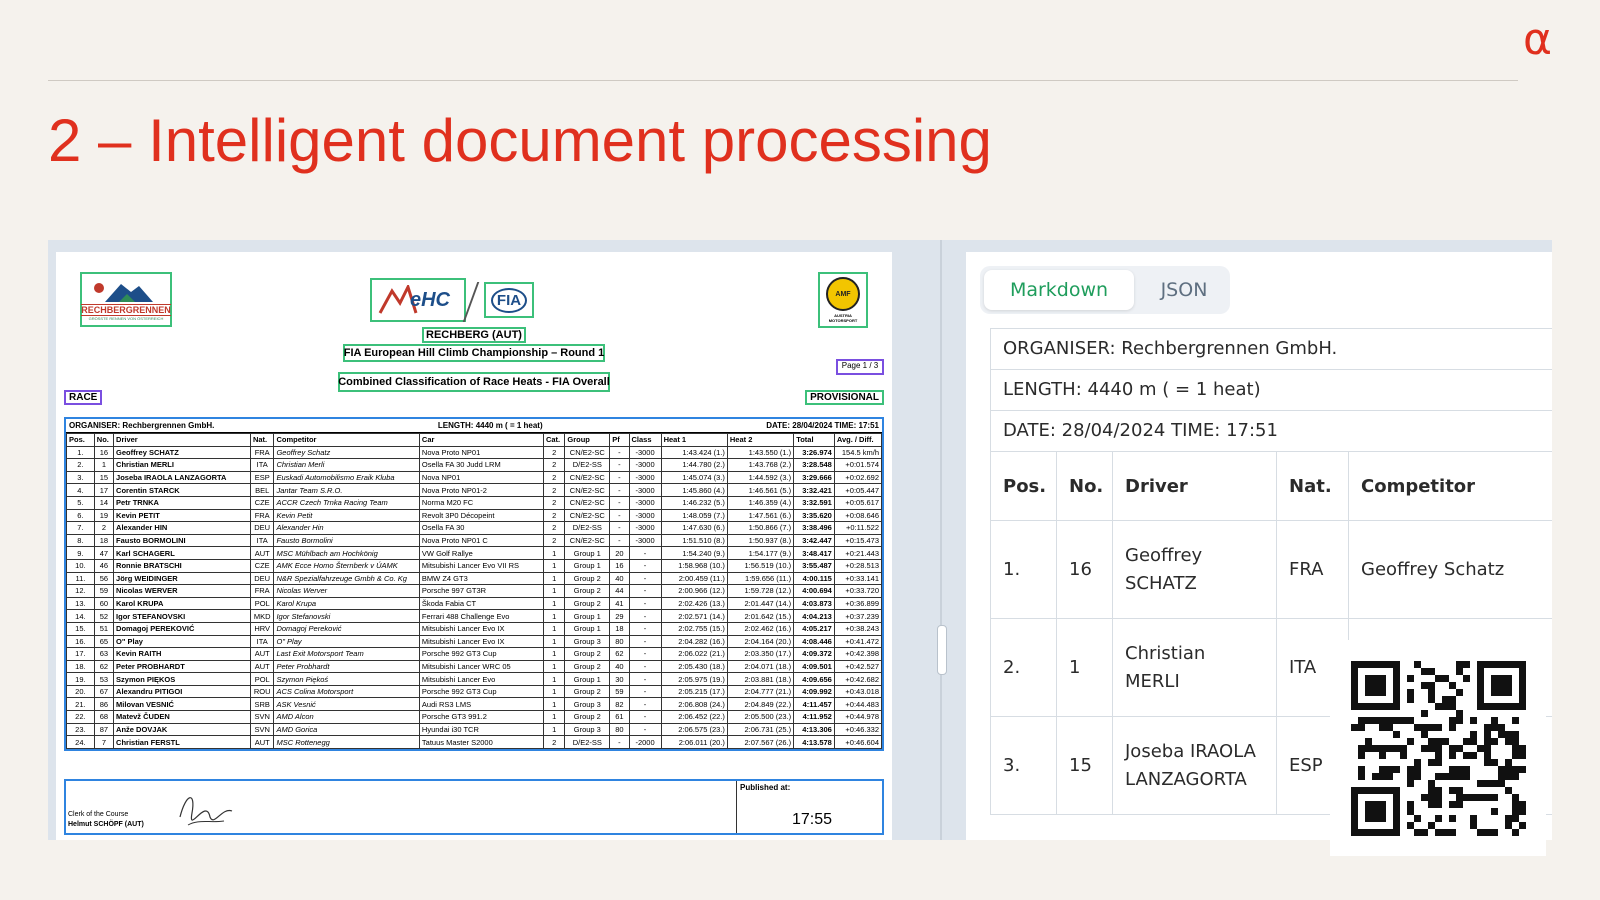 This screenshot has height=900, width=1600. I want to click on table-cell: 3., so click(80, 477).